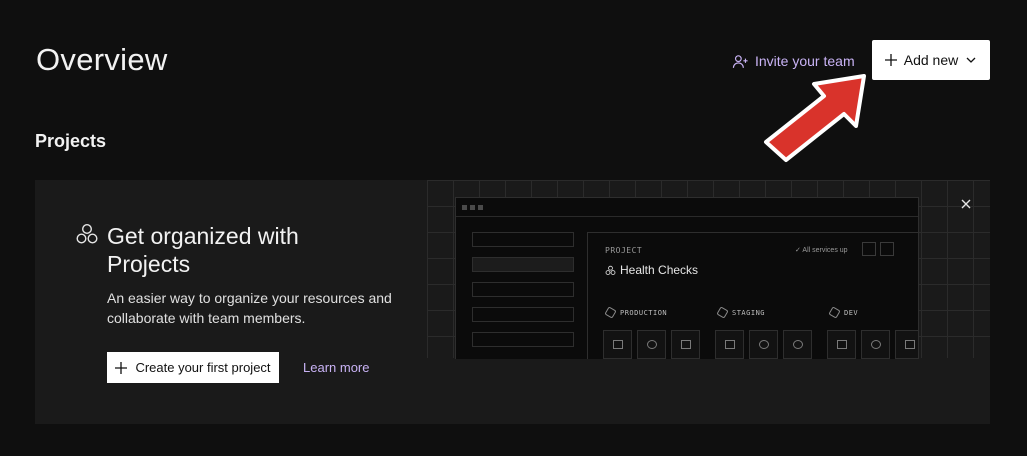  Describe the element at coordinates (971, 60) in the screenshot. I see `chevron-down-icon` at that location.